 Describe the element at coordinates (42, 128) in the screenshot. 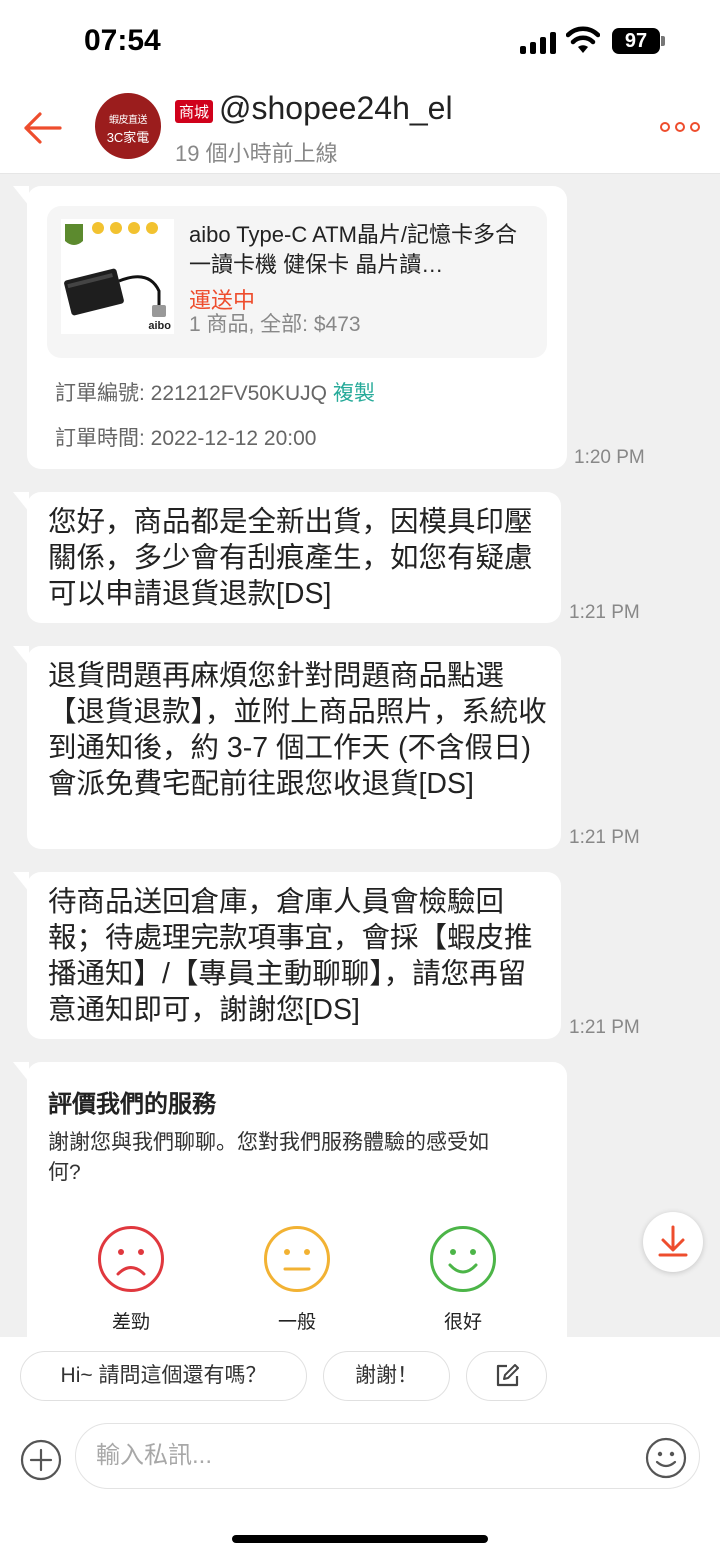

I see `back-arrow-icon` at that location.